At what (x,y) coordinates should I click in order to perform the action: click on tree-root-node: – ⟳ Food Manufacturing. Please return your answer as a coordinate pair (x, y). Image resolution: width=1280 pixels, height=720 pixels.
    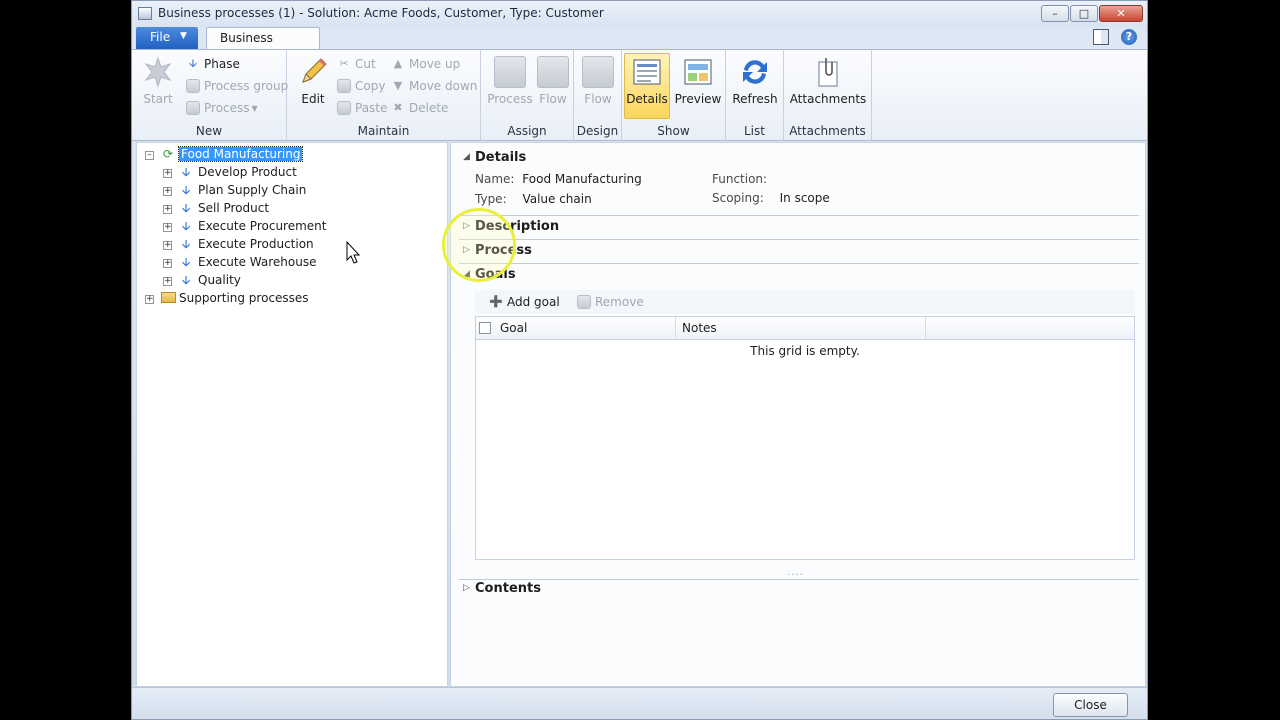
    Looking at the image, I should click on (293, 155).